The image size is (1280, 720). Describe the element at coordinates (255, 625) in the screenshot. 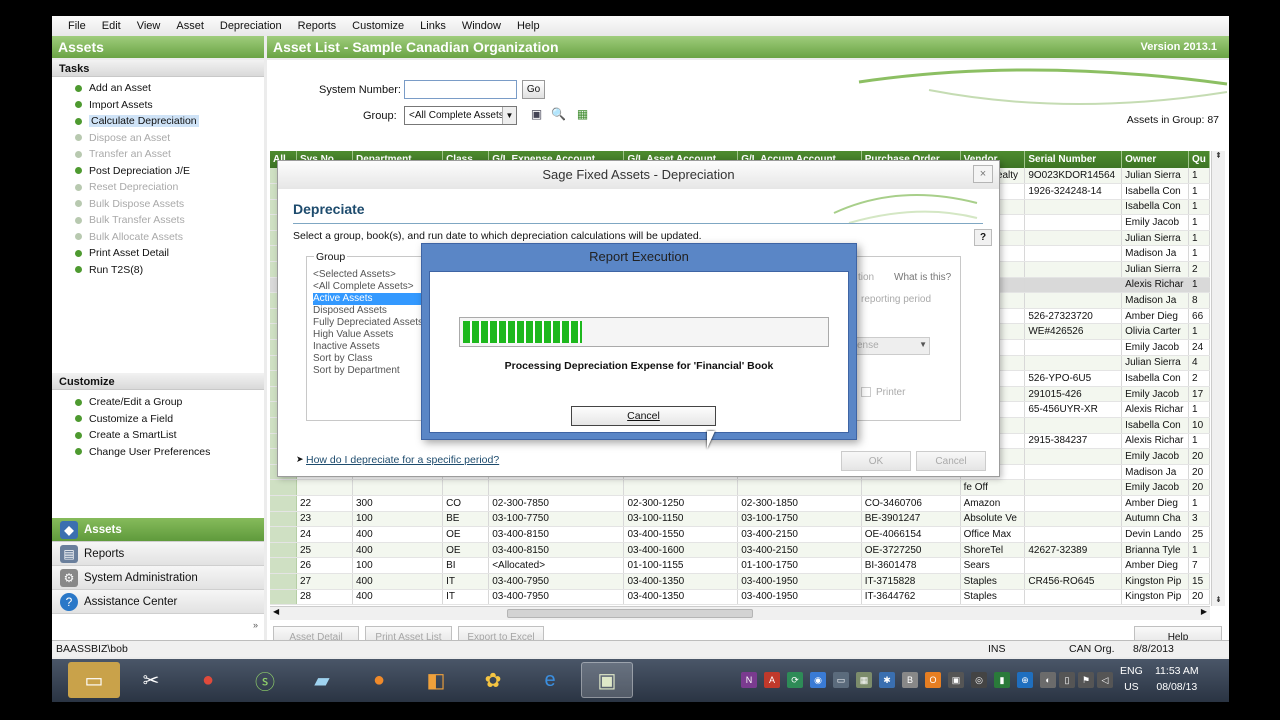

I see `nav-overflow-chevron-icon: »` at that location.